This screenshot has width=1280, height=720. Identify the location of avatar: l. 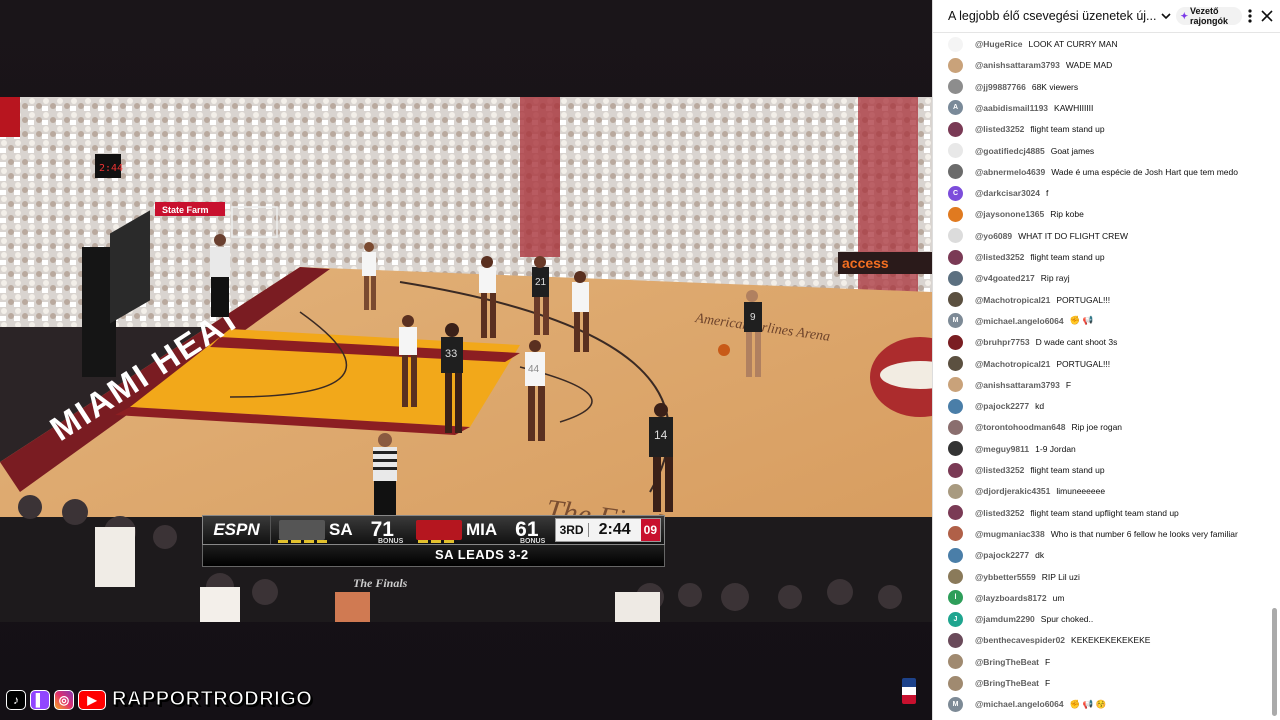
(955, 598).